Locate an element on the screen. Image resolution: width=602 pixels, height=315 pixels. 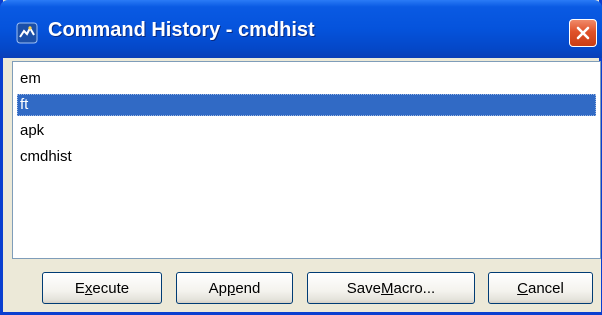
execute-mnemonic: x is located at coordinates (88, 288).